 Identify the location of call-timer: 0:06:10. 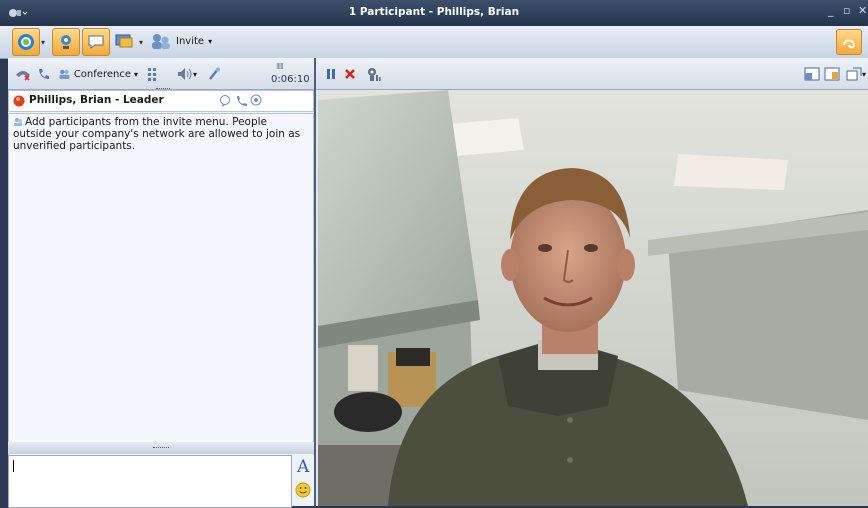
(290, 79).